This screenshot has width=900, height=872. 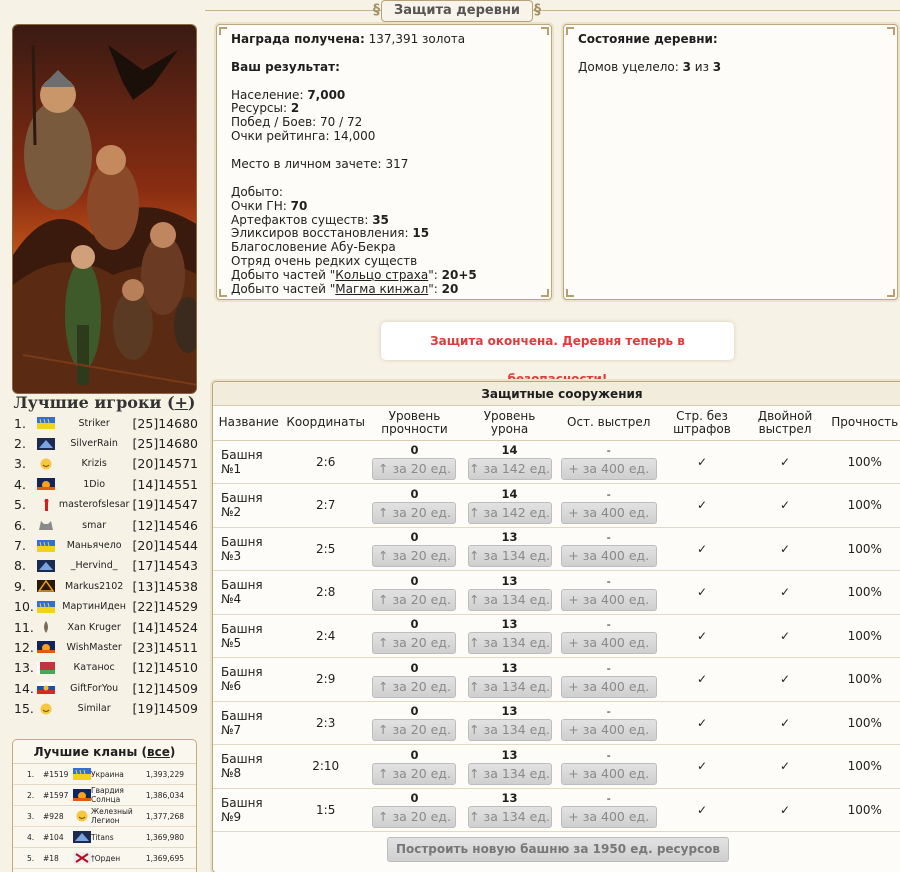 I want to click on clan-name-link: †Орден, so click(x=117, y=858).